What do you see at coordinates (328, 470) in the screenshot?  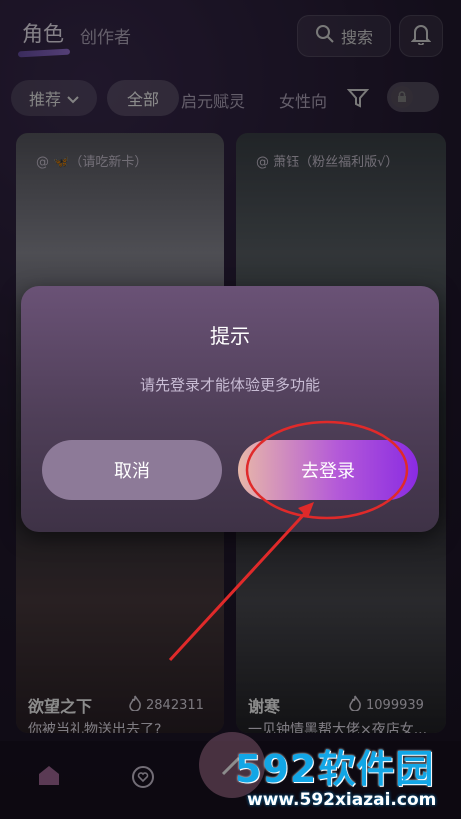 I see `login-button: 去登录` at bounding box center [328, 470].